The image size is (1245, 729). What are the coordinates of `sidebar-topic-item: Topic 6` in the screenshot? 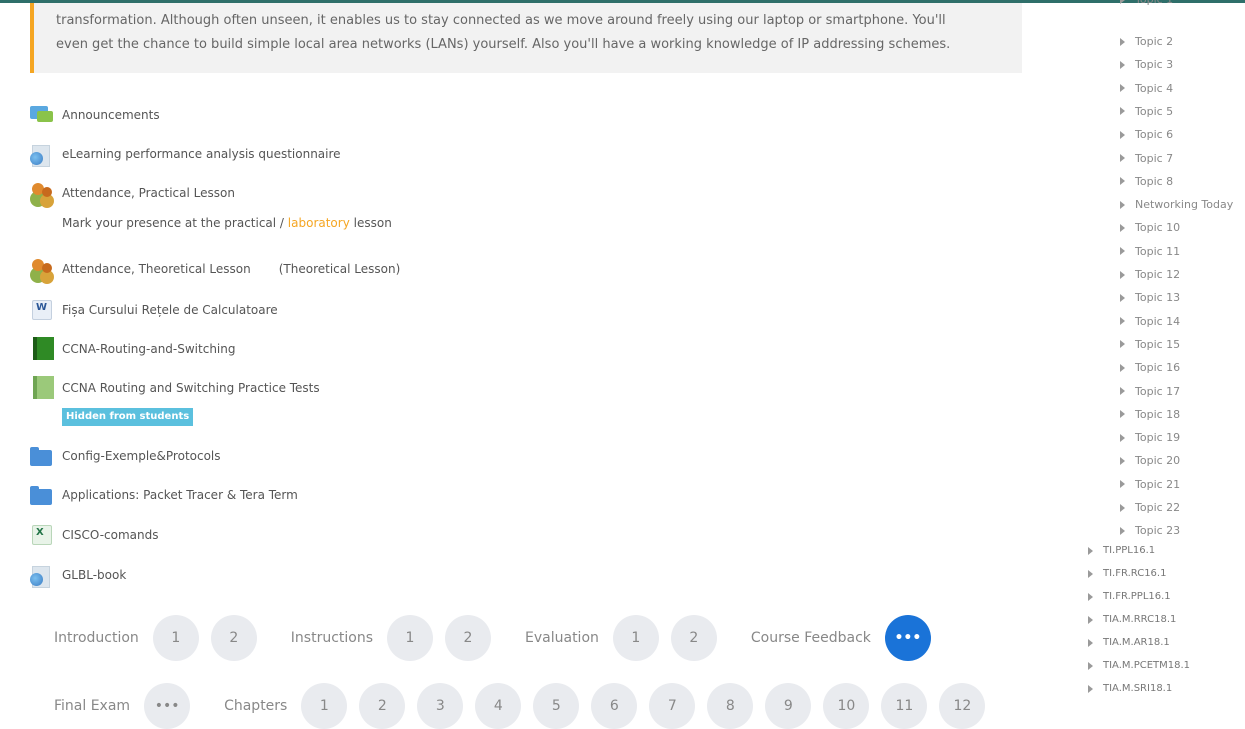 It's located at (1146, 134).